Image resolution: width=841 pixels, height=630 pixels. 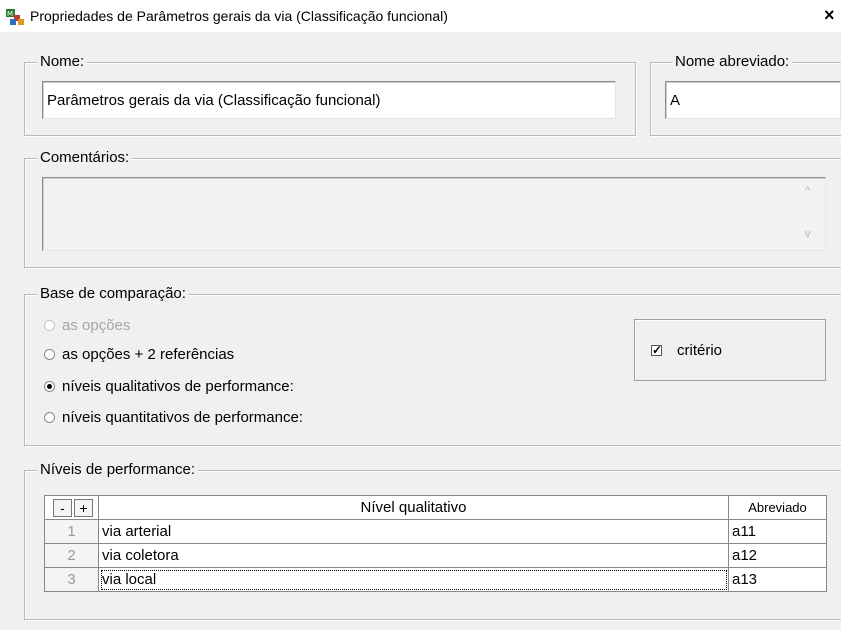 What do you see at coordinates (730, 350) in the screenshot?
I see `criterio-box: ✓ critério` at bounding box center [730, 350].